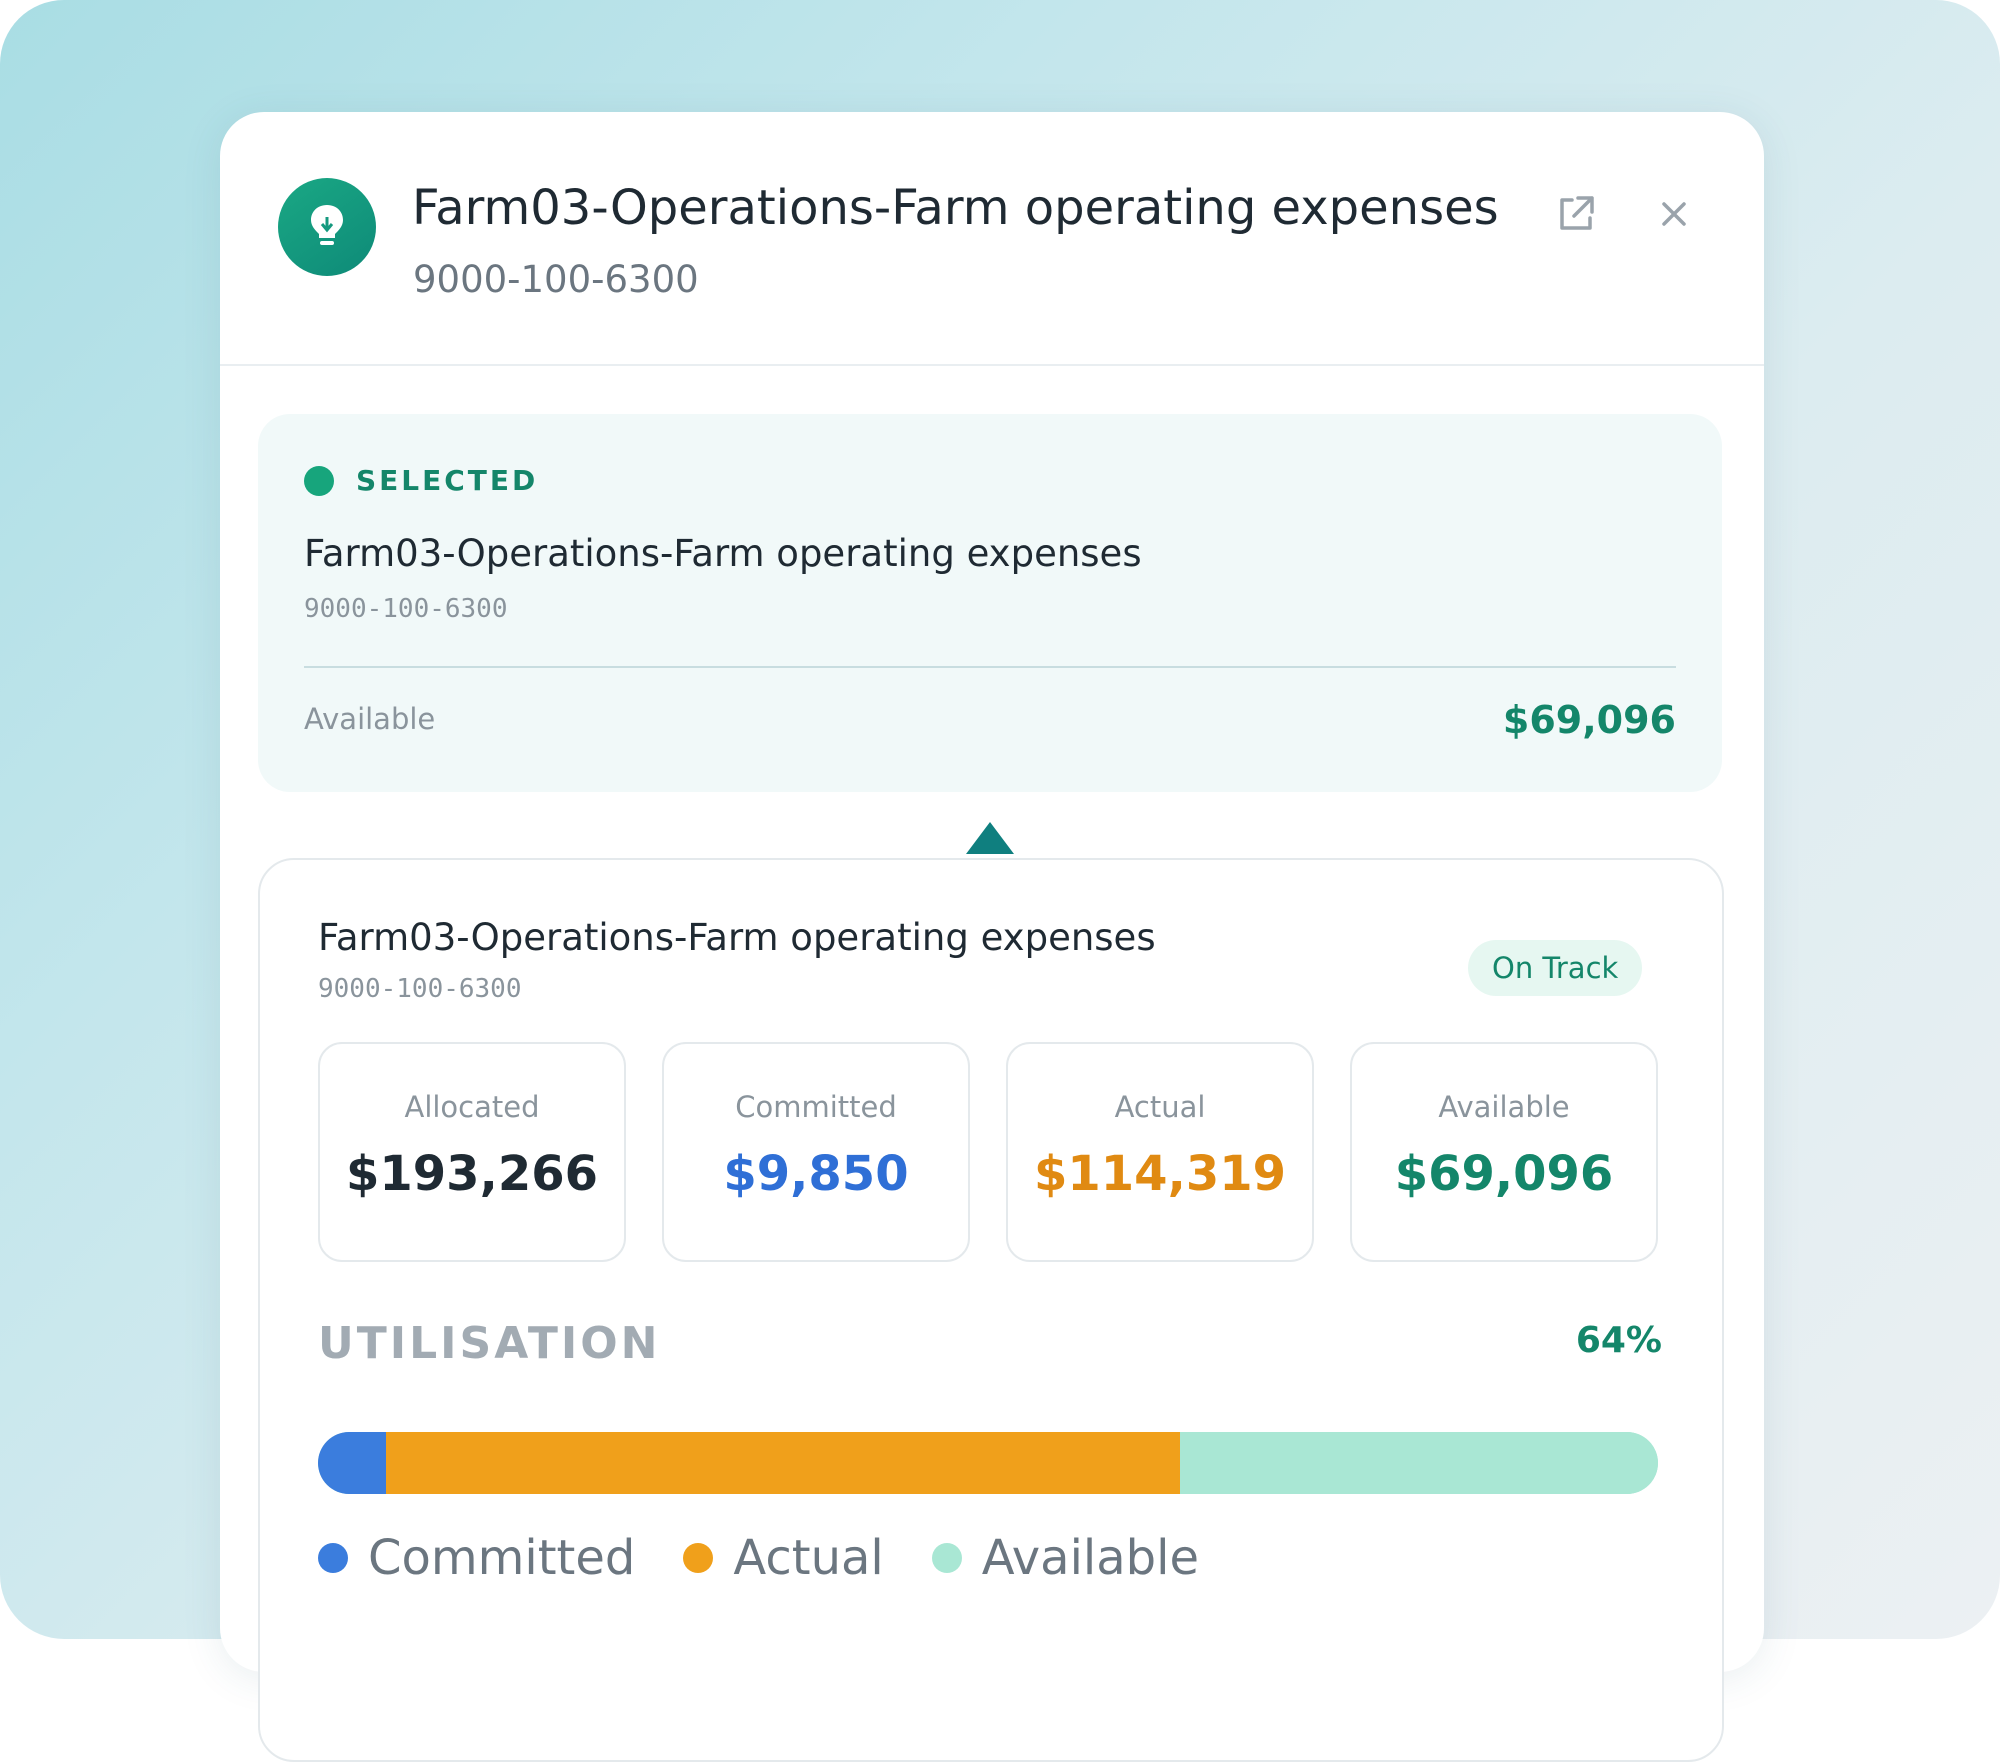 The image size is (2000, 1762). I want to click on stat-value: $69,096, so click(1504, 1174).